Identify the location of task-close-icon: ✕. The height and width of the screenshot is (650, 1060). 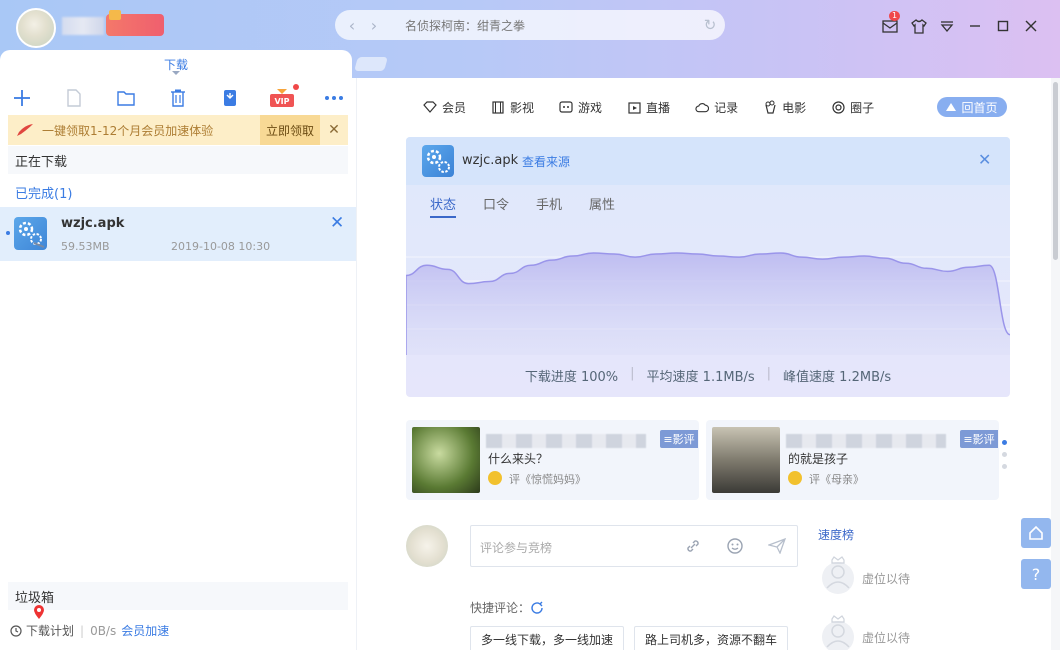
(984, 159).